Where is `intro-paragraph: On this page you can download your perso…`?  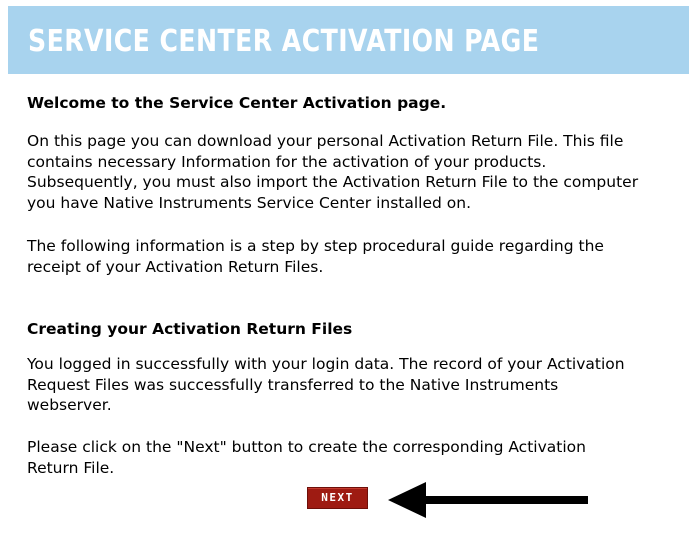
intro-paragraph: On this page you can download your perso… is located at coordinates (333, 172).